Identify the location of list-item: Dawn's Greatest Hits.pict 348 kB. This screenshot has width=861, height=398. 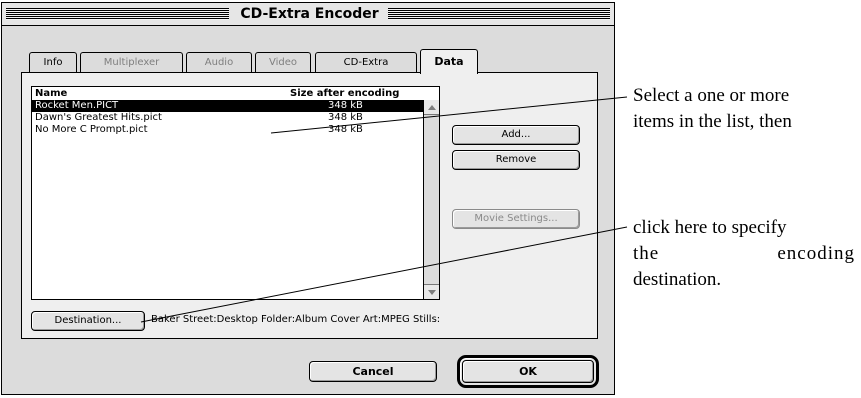
(227, 118).